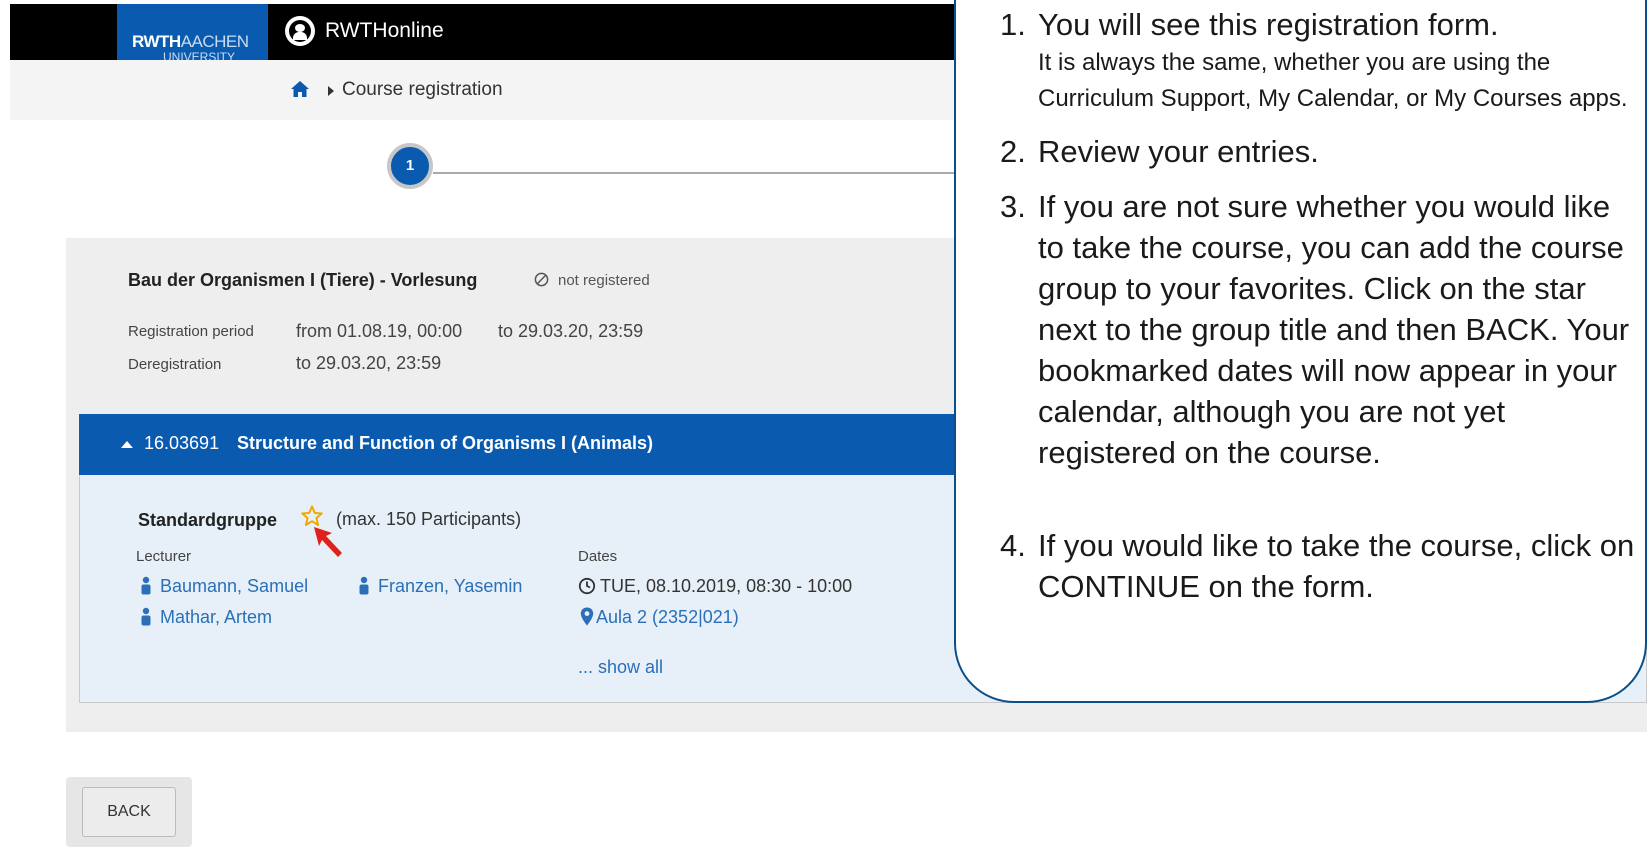 This screenshot has height=847, width=1647. What do you see at coordinates (571, 331) in the screenshot?
I see `registration-to: to 29.03.20, 23:59` at bounding box center [571, 331].